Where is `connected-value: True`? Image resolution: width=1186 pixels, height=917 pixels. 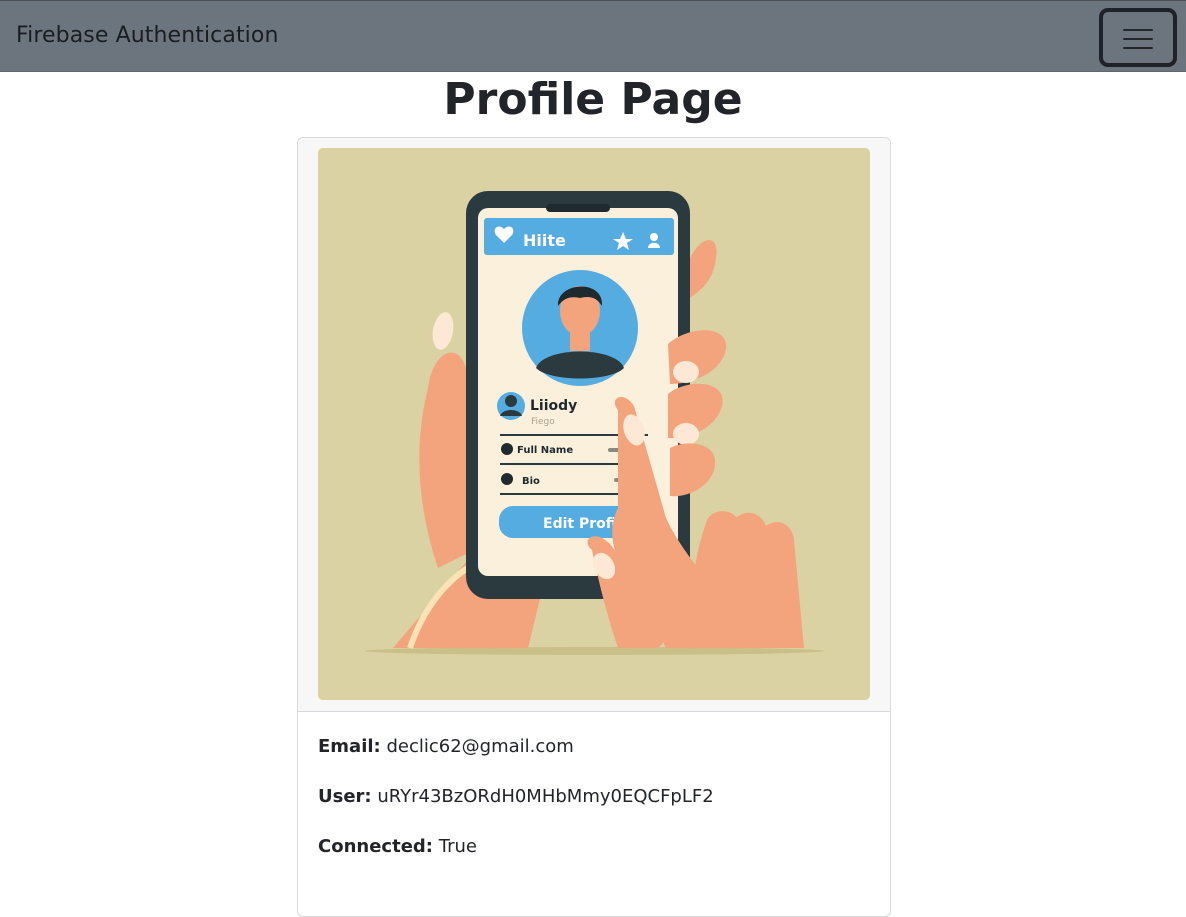 connected-value: True is located at coordinates (457, 846).